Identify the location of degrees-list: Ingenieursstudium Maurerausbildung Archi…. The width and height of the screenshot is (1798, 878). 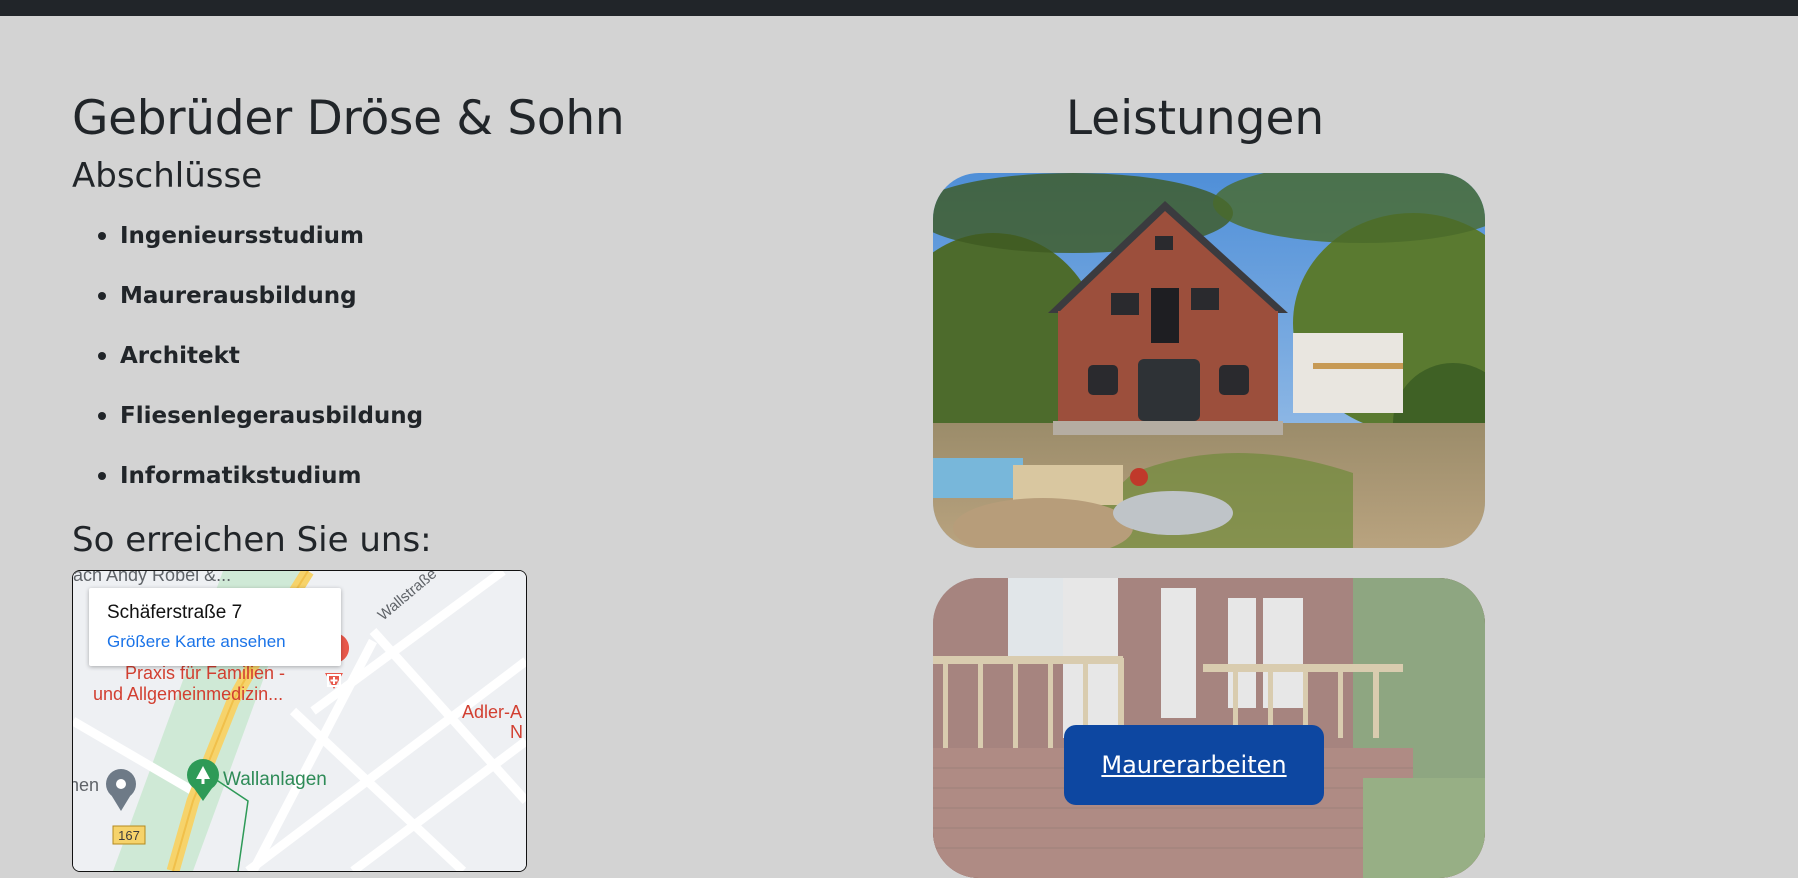
(452, 356).